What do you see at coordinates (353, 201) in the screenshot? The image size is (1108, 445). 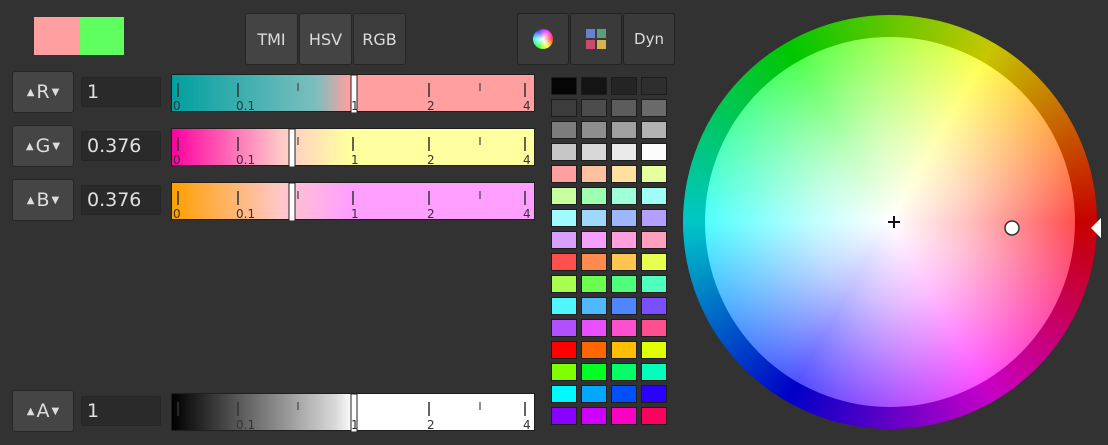 I see `channel-b-slider: 0 0.1 1 2 4` at bounding box center [353, 201].